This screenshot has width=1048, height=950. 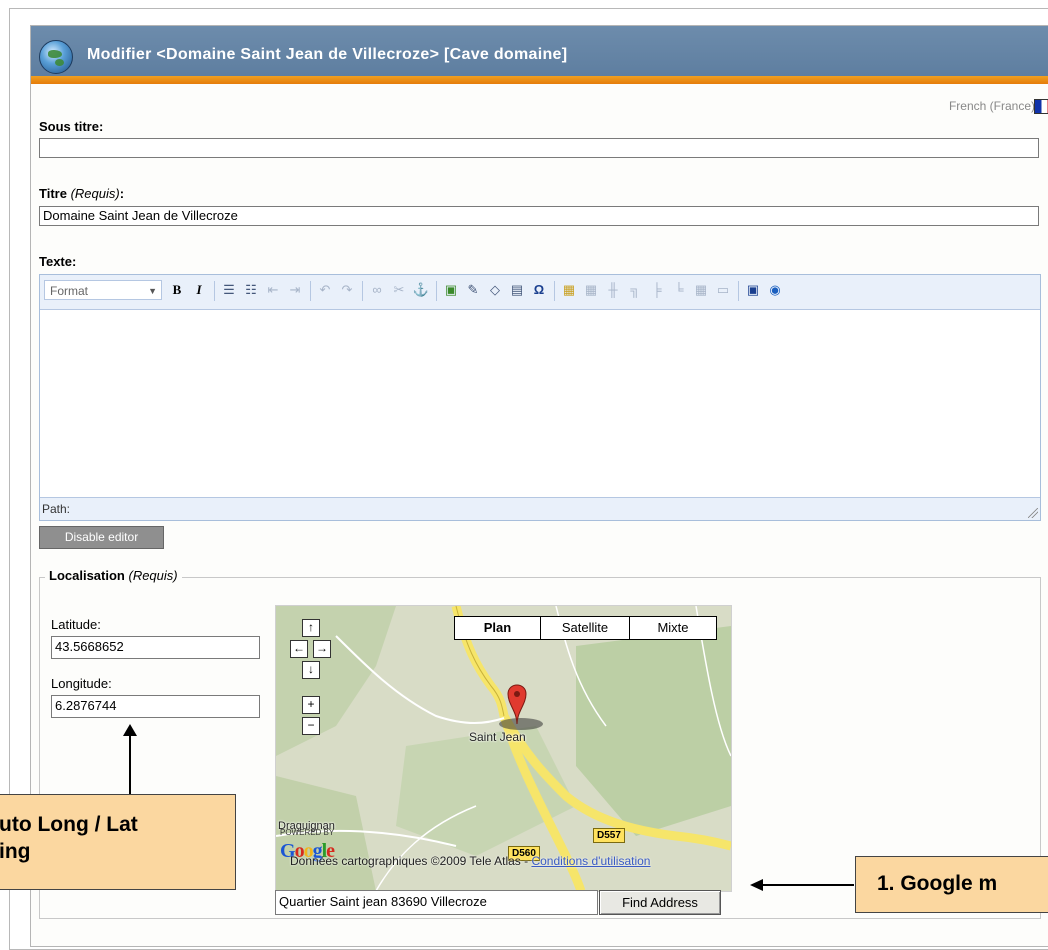 I want to click on subtitle-input, so click(x=539, y=148).